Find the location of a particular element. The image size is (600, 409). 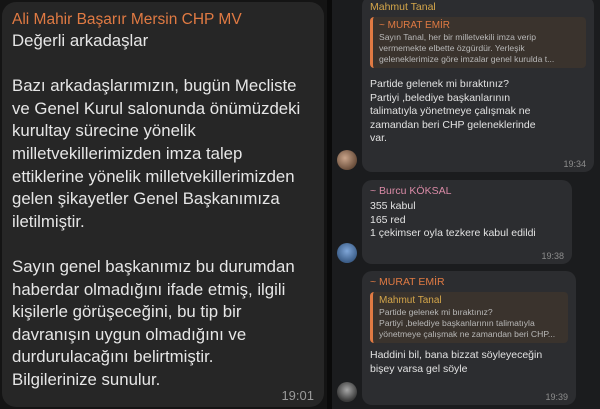

message-line: iletilmiştir. is located at coordinates (48, 221).